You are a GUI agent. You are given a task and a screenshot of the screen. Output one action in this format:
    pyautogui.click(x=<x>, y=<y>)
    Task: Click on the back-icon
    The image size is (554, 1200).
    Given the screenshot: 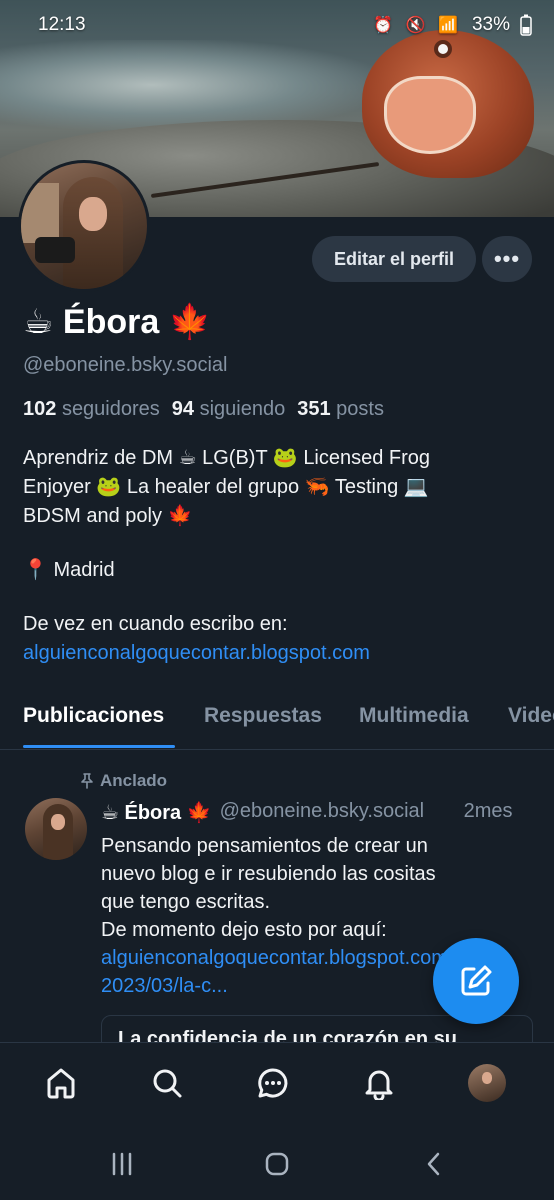 What is the action you would take?
    pyautogui.click(x=433, y=1164)
    